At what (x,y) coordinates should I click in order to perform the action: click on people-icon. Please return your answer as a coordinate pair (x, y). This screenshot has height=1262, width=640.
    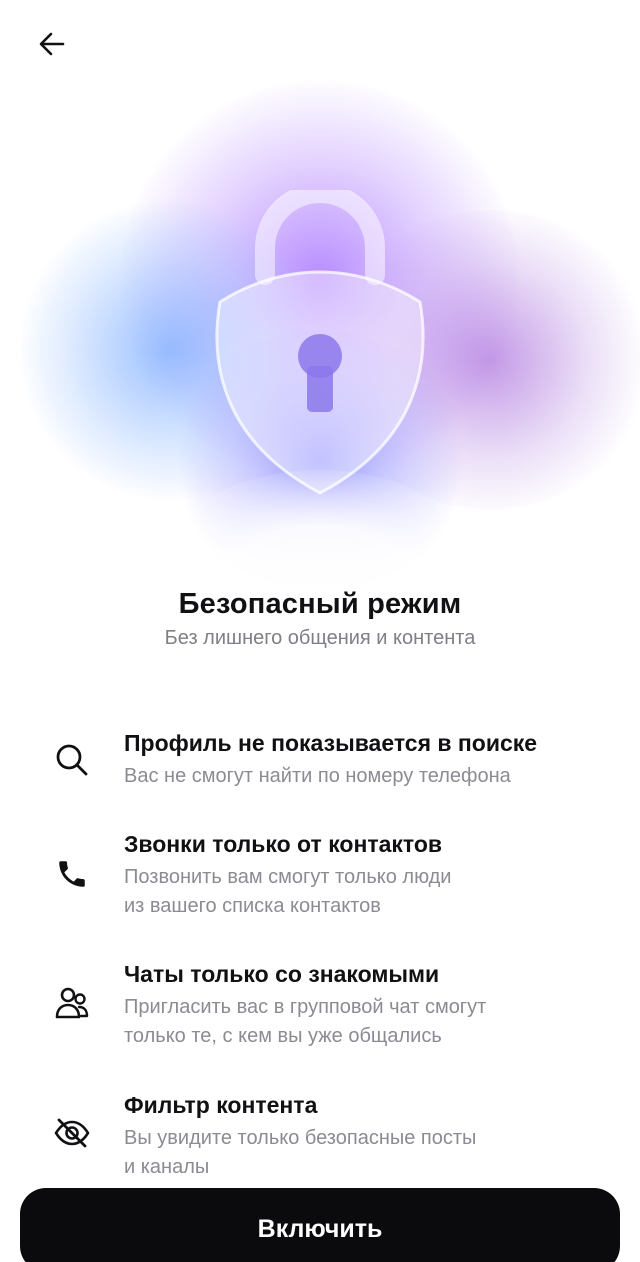
    Looking at the image, I should click on (72, 1004).